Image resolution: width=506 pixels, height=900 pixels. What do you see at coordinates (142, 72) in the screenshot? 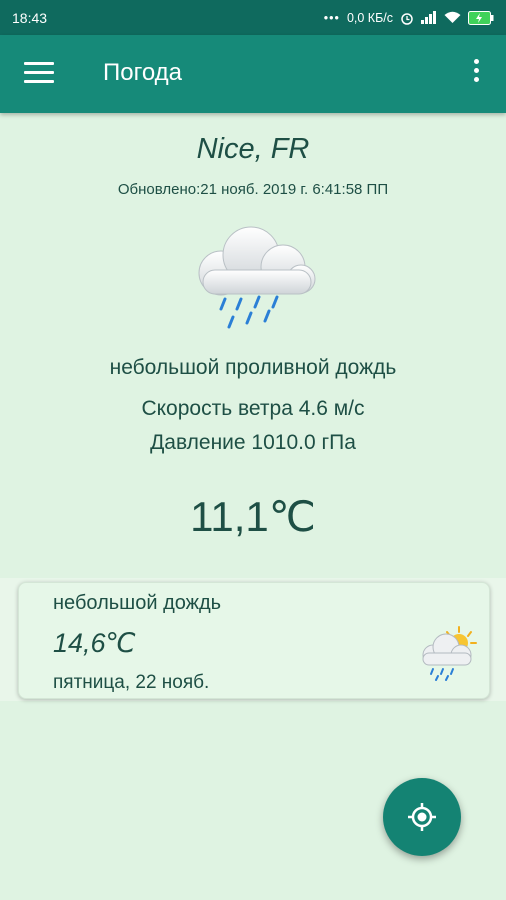
I see `app-title: Погода` at bounding box center [142, 72].